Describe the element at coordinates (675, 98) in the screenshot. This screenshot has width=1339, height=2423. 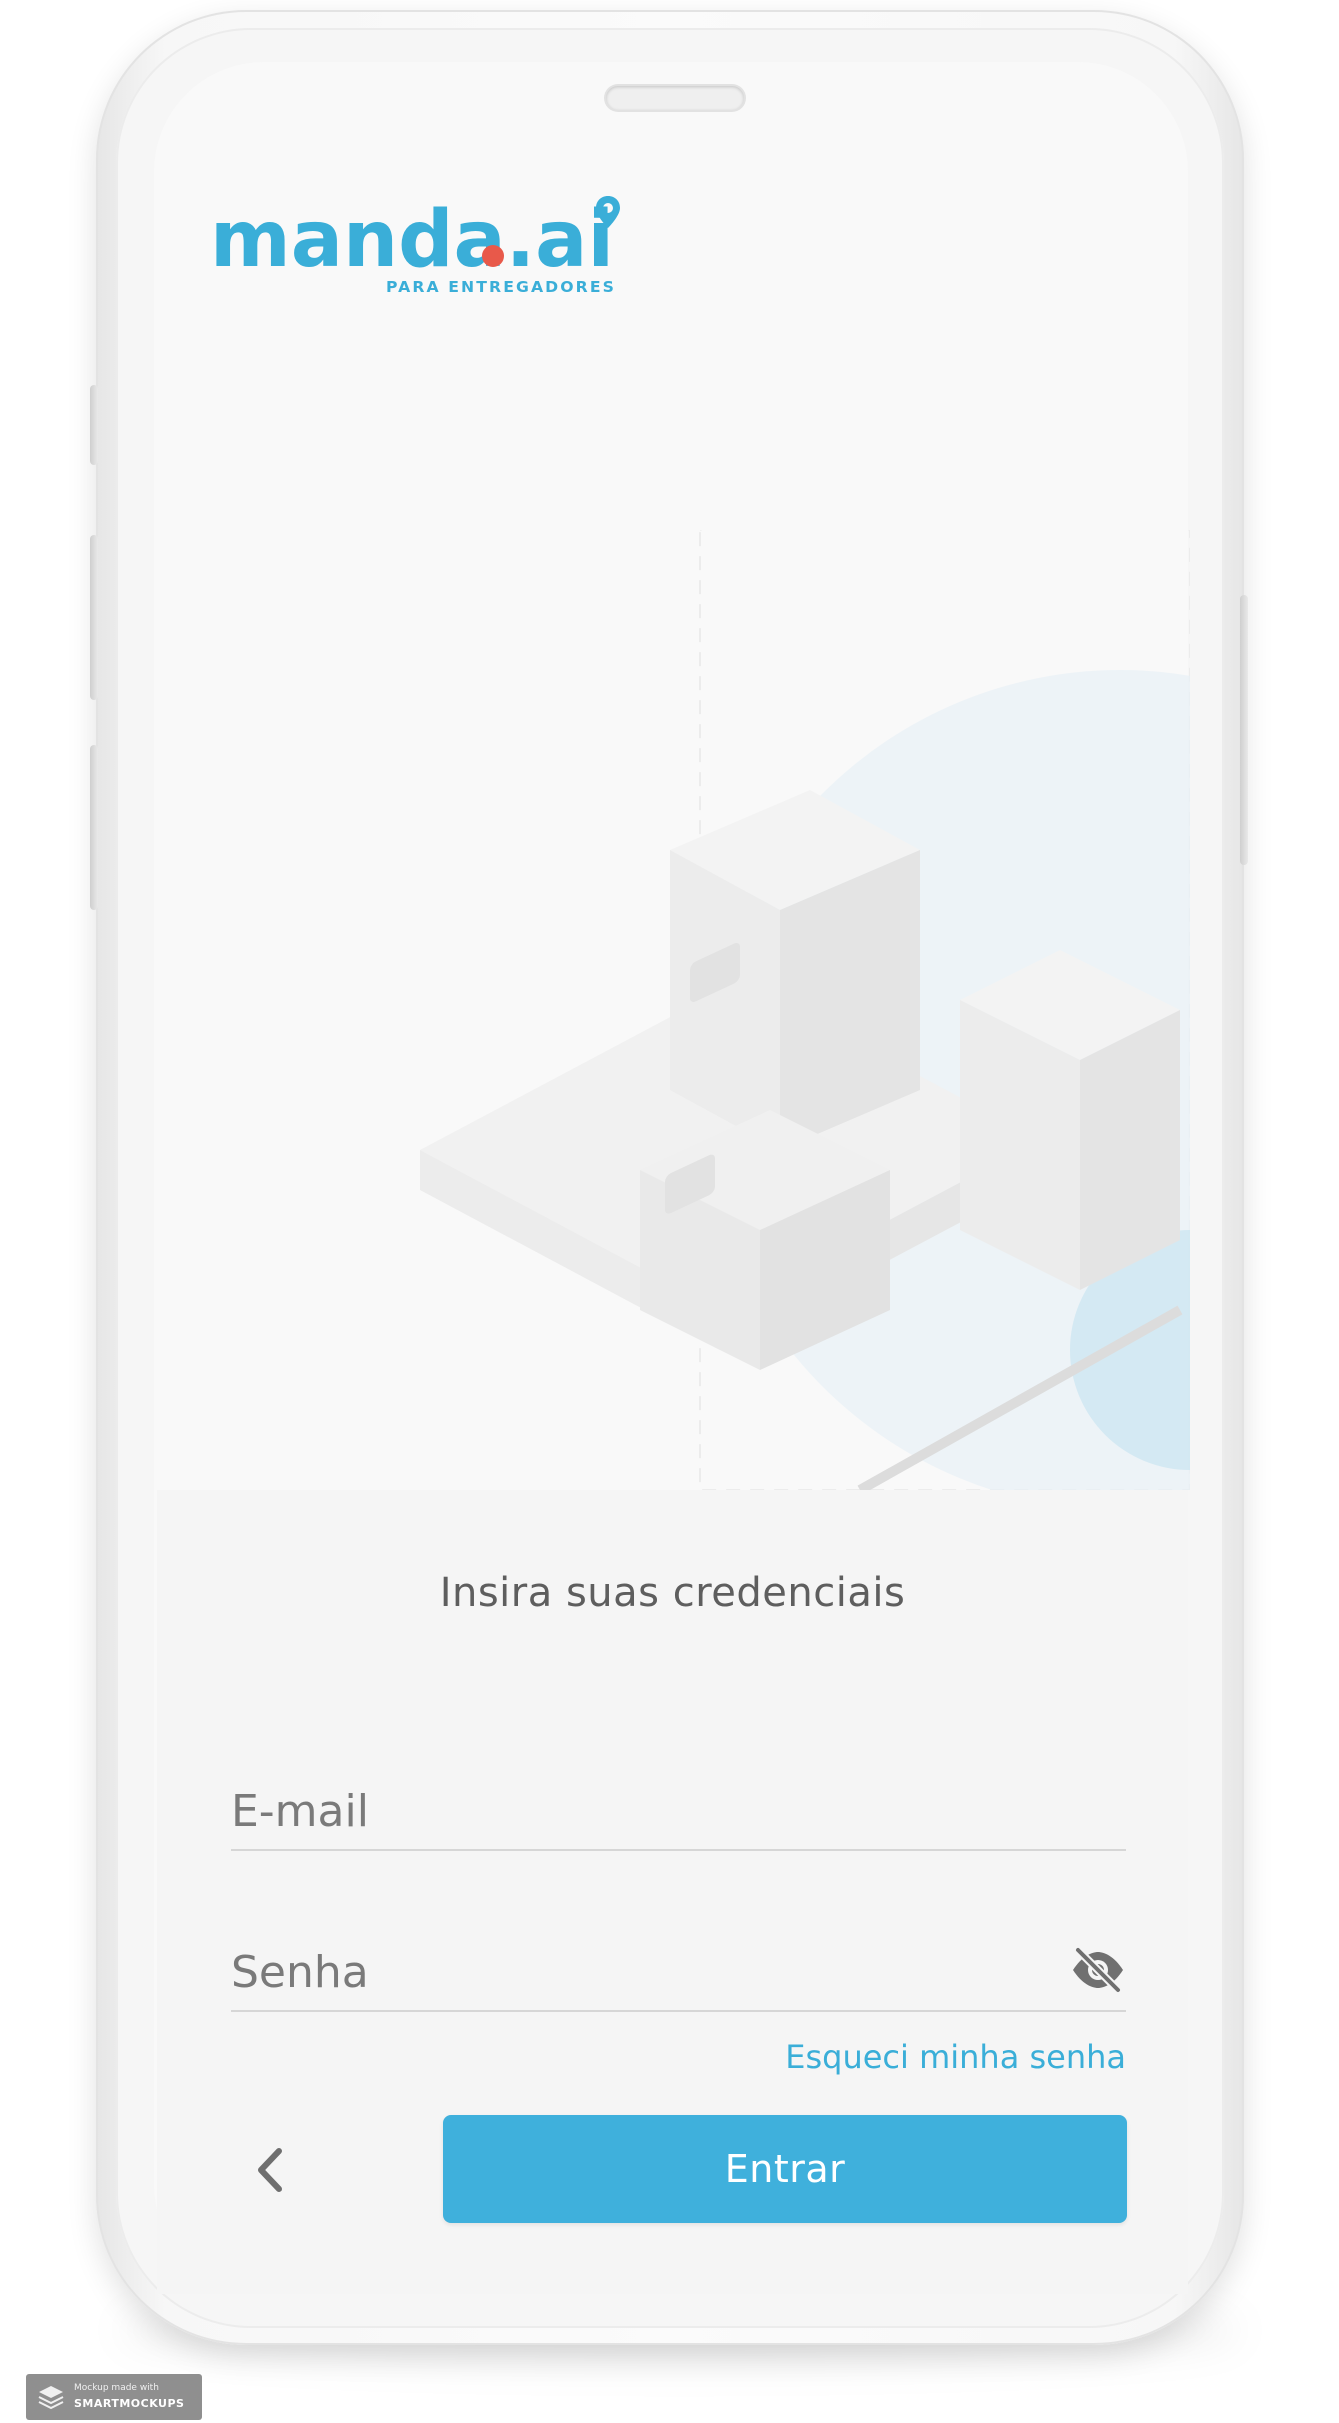
I see `speaker-grille` at that location.